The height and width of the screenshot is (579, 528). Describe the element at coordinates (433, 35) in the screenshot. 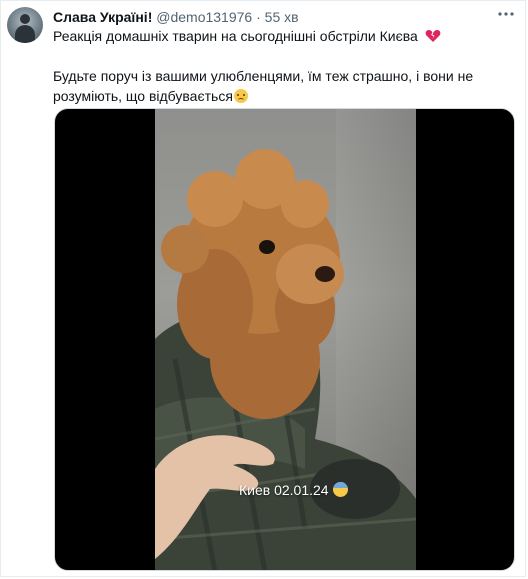

I see `broken-heart-icon` at that location.